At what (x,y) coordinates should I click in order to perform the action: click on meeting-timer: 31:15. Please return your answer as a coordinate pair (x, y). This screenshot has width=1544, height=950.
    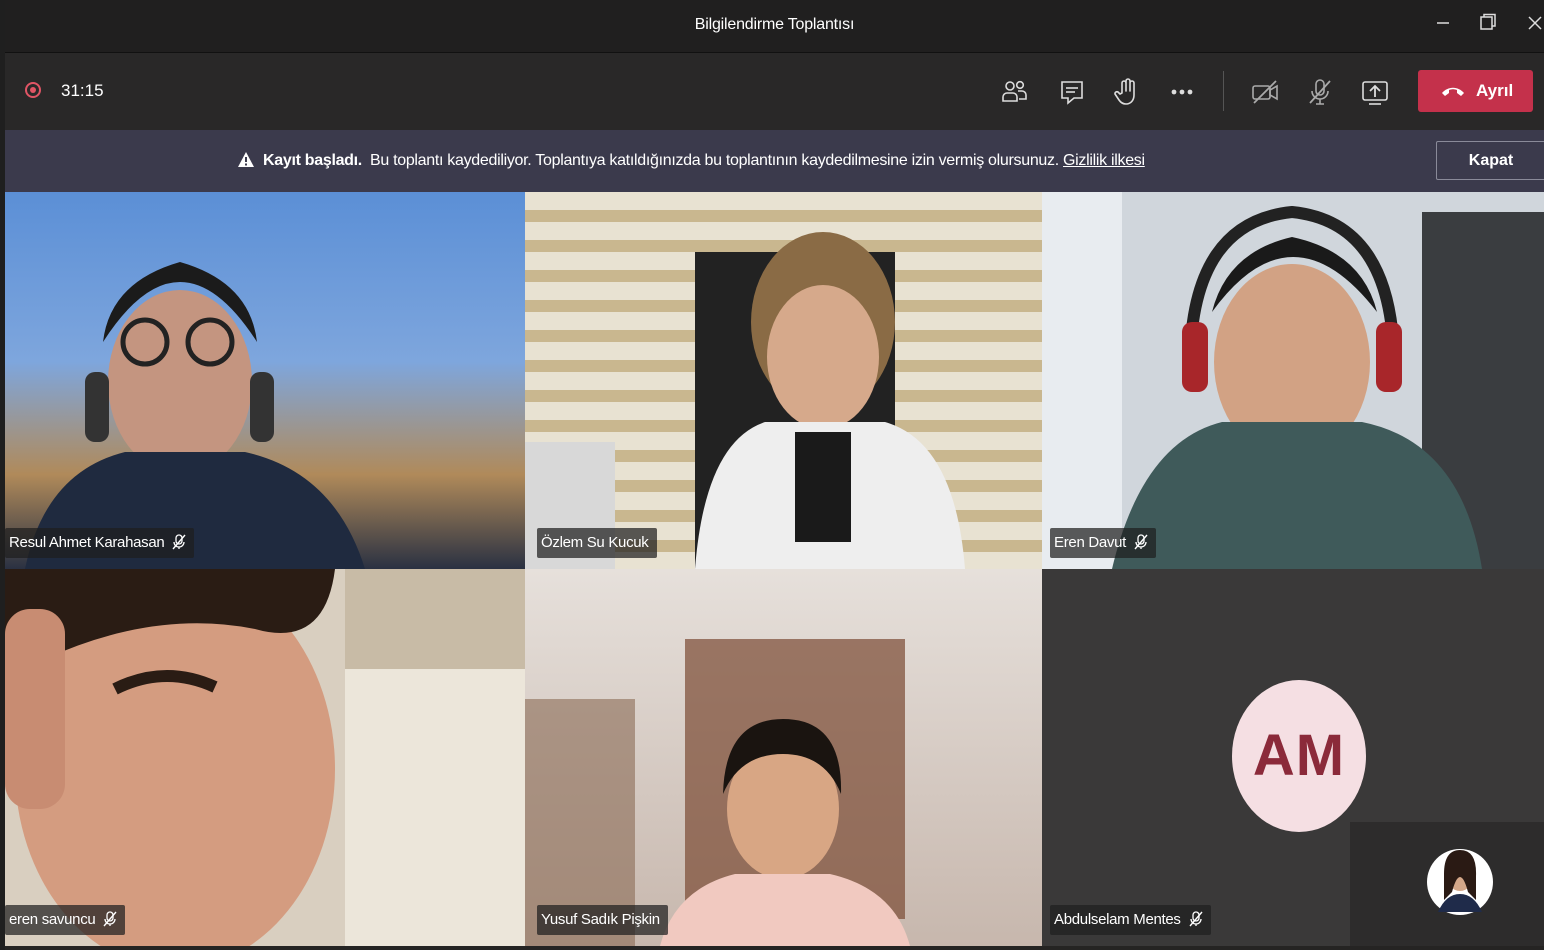
    Looking at the image, I should click on (82, 90).